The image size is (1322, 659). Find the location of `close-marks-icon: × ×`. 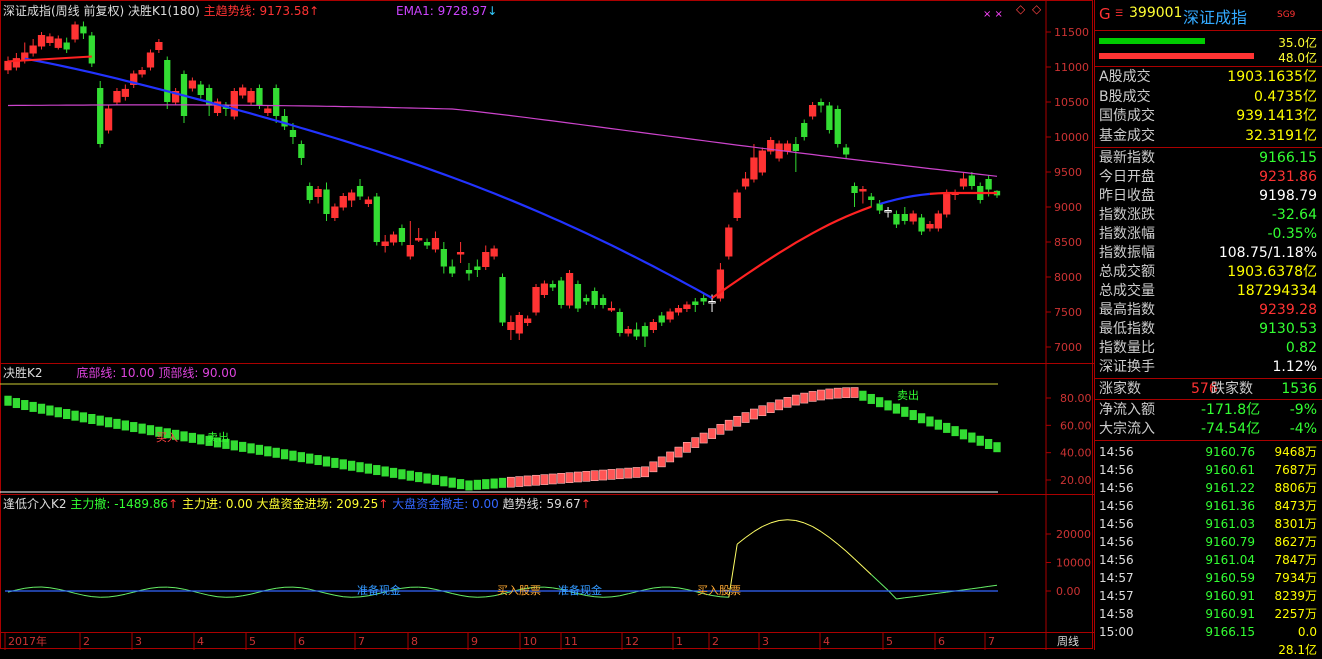

close-marks-icon: × × is located at coordinates (993, 15).